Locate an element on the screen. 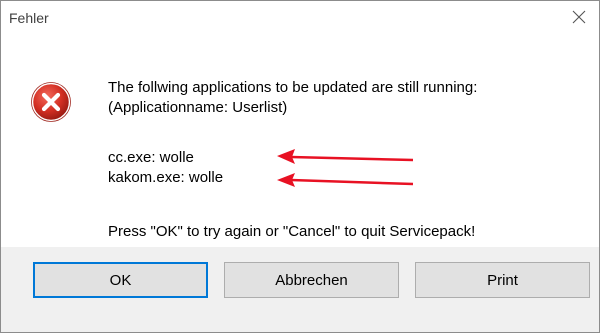 This screenshot has height=333, width=600. message-line-2: (Applicationname: Userlist) is located at coordinates (198, 107).